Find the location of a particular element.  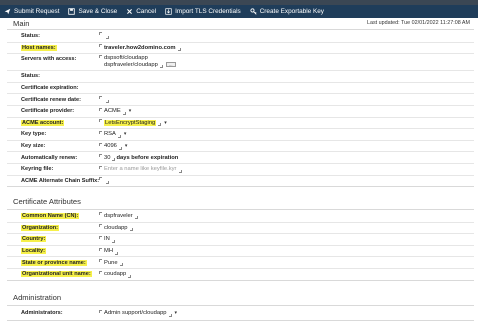

status2-label: Status: is located at coordinates (30, 76).